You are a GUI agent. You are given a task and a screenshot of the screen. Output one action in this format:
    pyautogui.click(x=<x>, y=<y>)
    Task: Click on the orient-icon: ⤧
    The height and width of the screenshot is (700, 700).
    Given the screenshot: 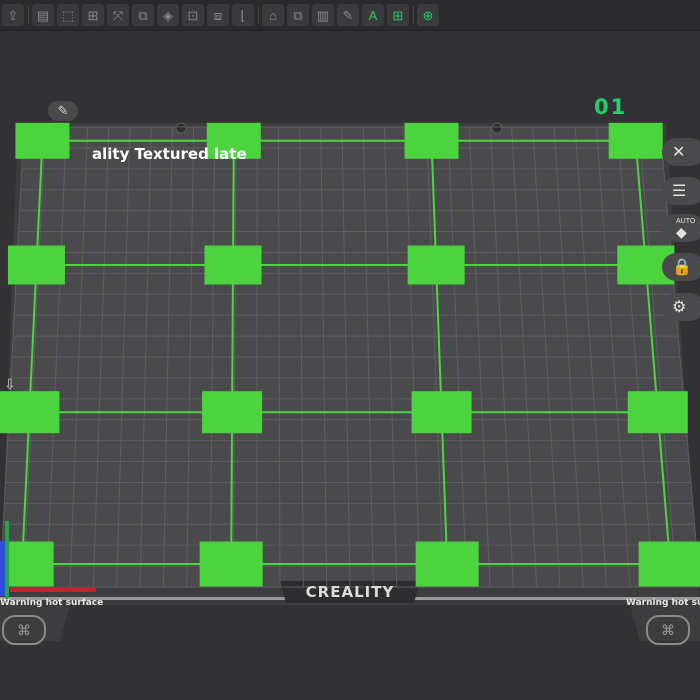 What is the action you would take?
    pyautogui.click(x=118, y=15)
    